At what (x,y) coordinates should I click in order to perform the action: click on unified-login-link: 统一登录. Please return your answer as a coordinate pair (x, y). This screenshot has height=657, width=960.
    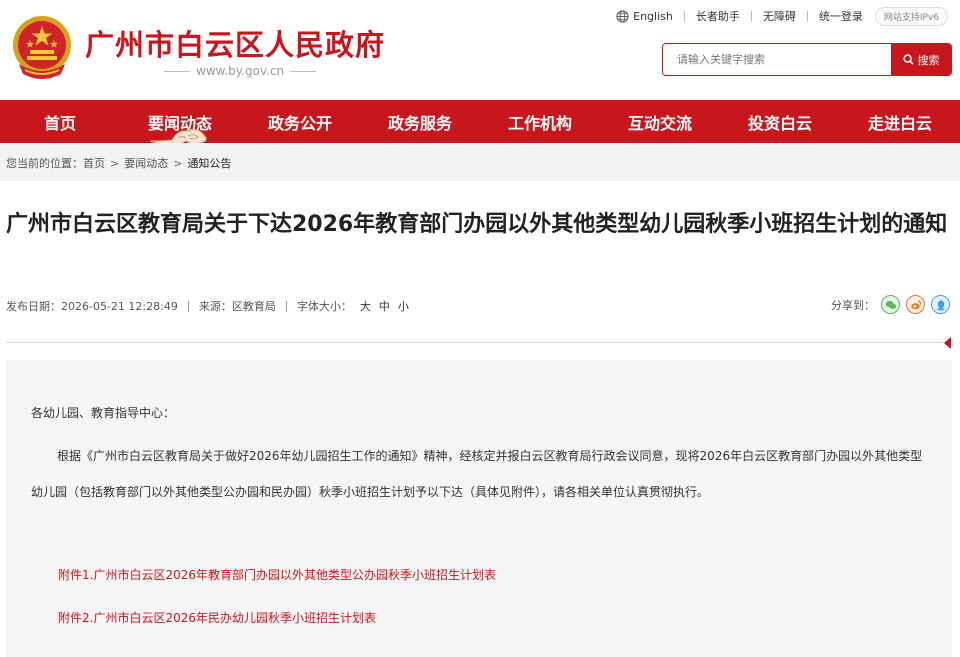
    Looking at the image, I should click on (841, 16).